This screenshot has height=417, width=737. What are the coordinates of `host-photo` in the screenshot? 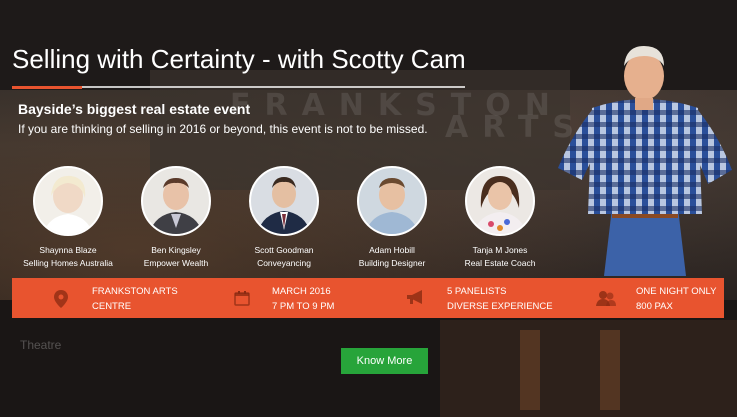 It's located at (645, 161).